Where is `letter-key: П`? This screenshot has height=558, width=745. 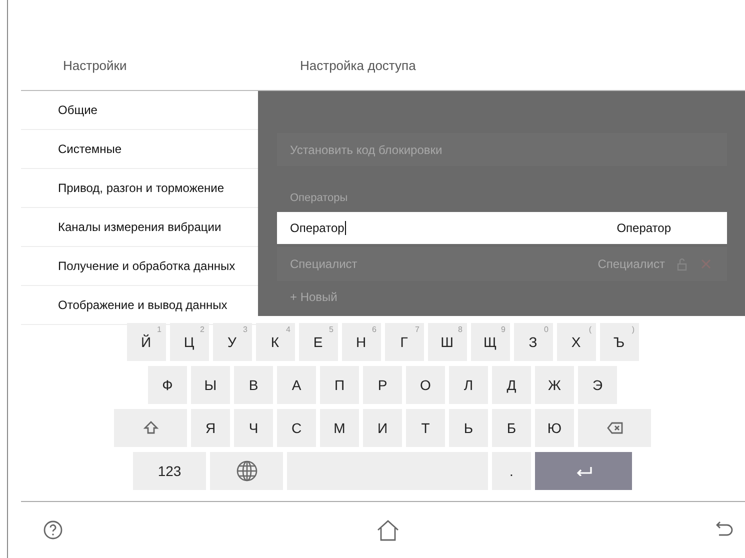 letter-key: П is located at coordinates (339, 385).